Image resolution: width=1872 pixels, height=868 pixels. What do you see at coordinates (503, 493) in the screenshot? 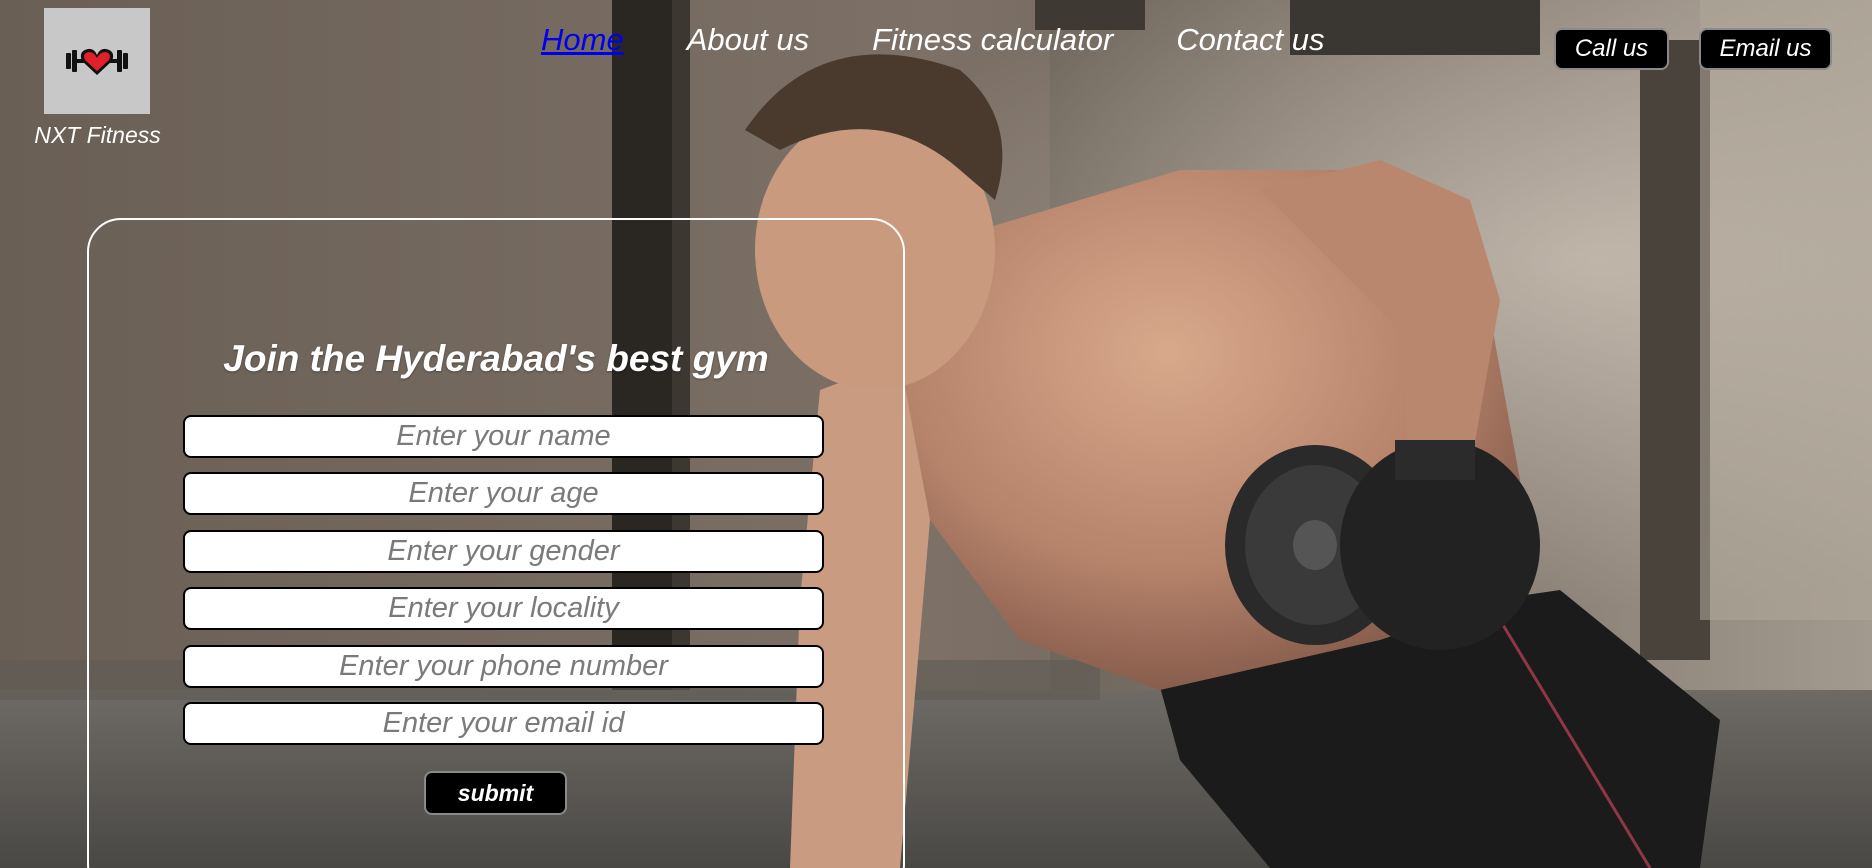
I see `age-field` at bounding box center [503, 493].